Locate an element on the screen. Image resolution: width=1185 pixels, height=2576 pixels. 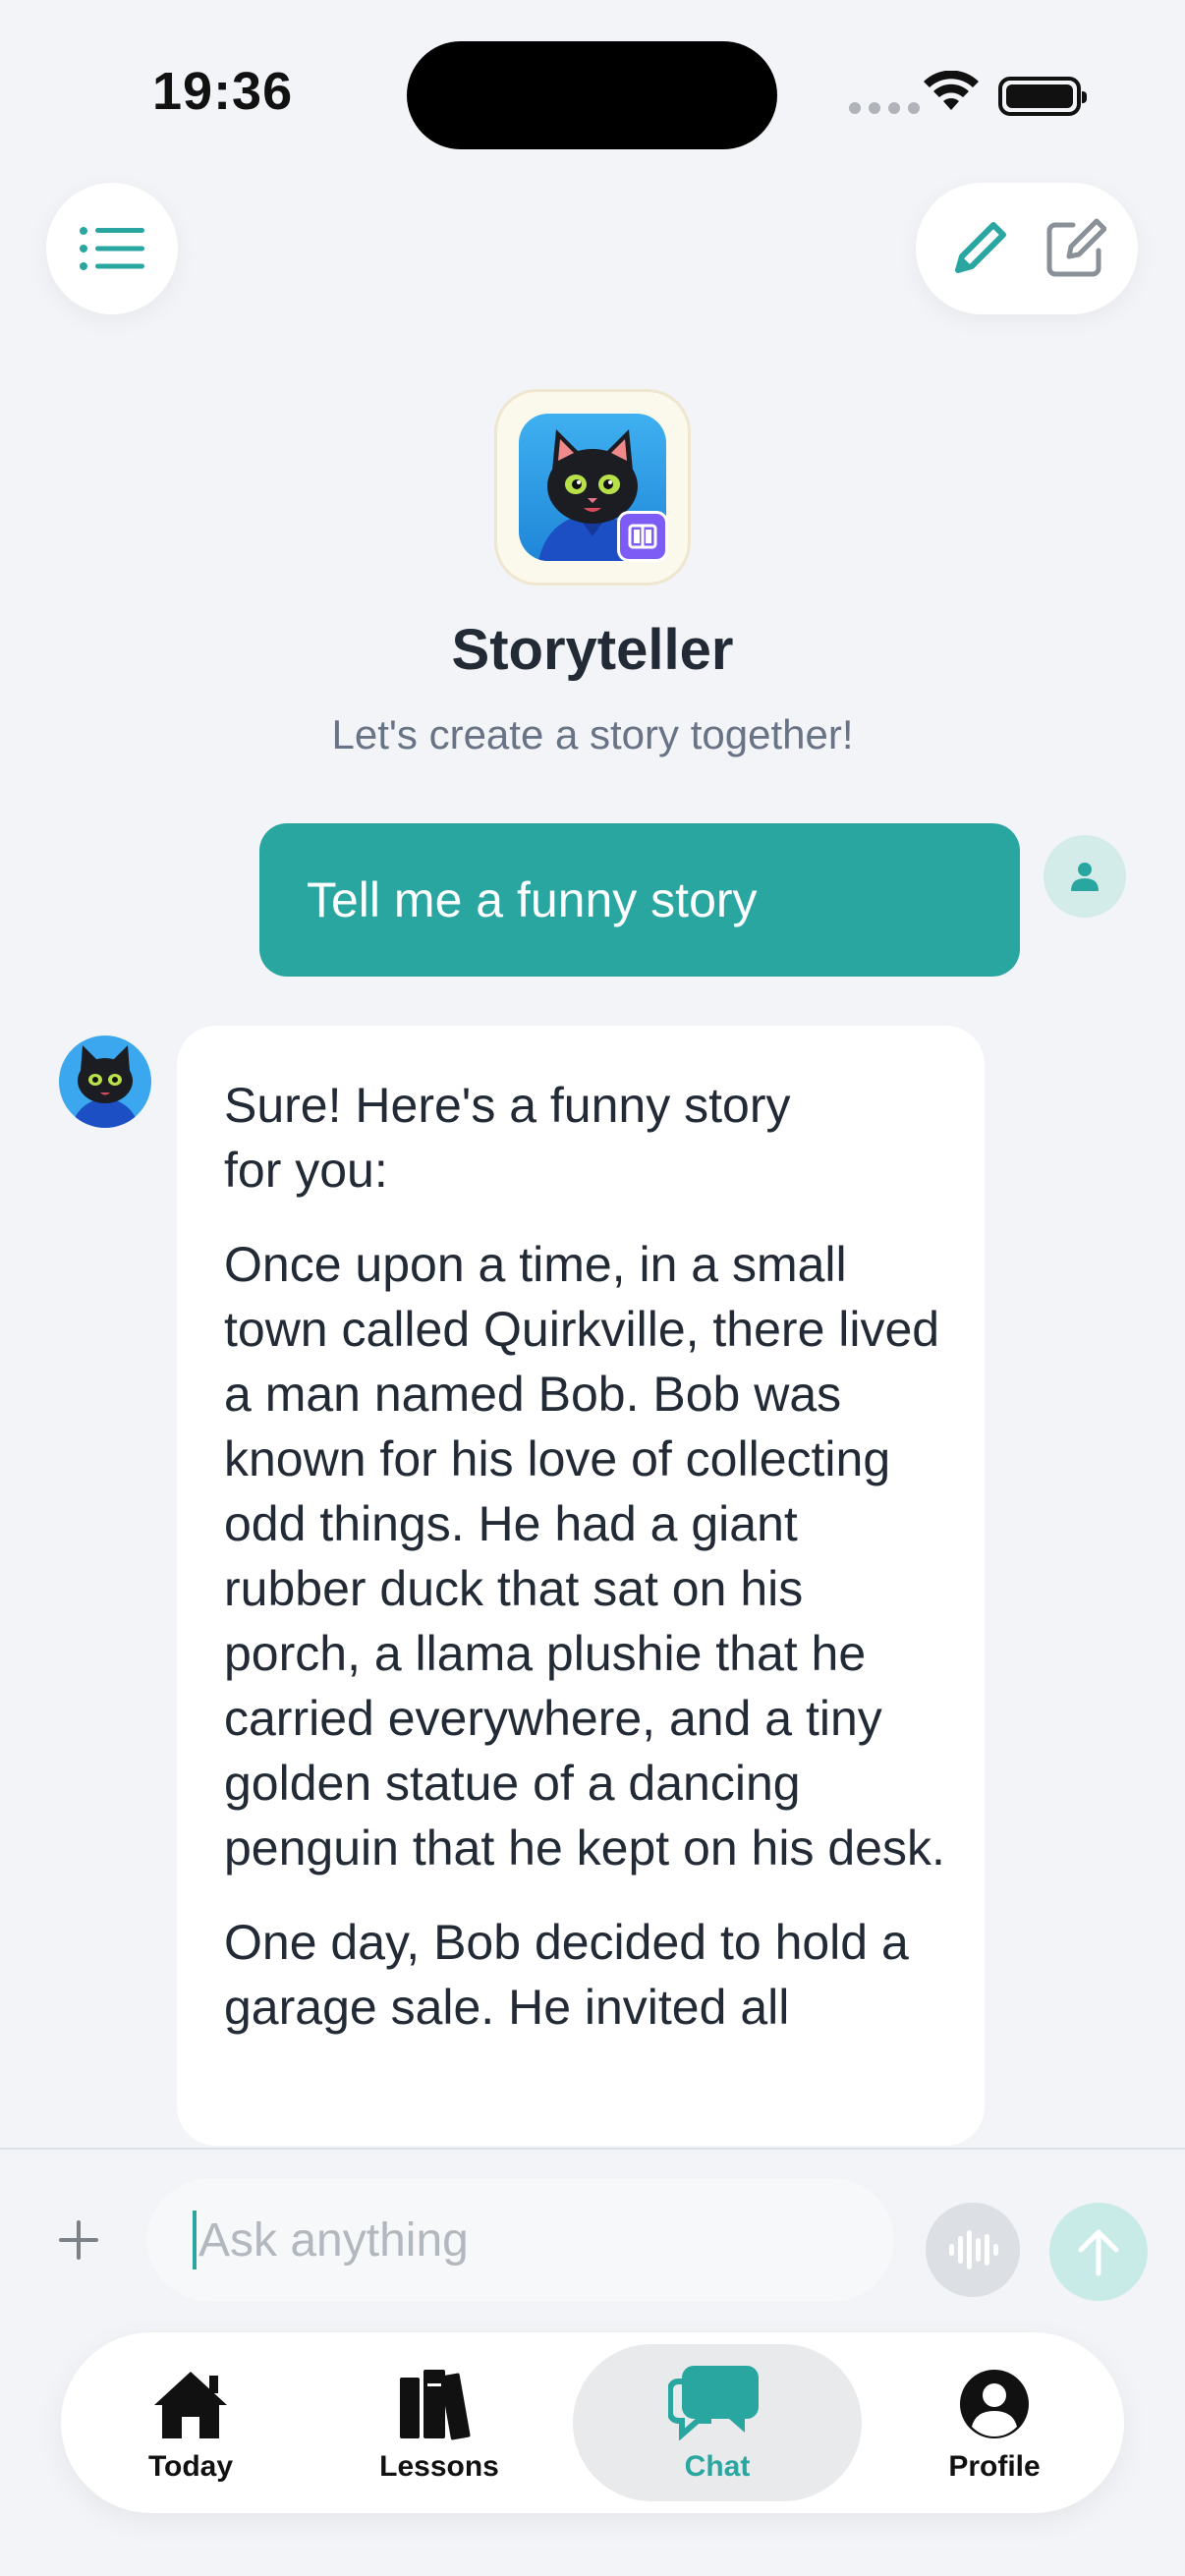
tab-label: Lessons is located at coordinates (439, 2466).